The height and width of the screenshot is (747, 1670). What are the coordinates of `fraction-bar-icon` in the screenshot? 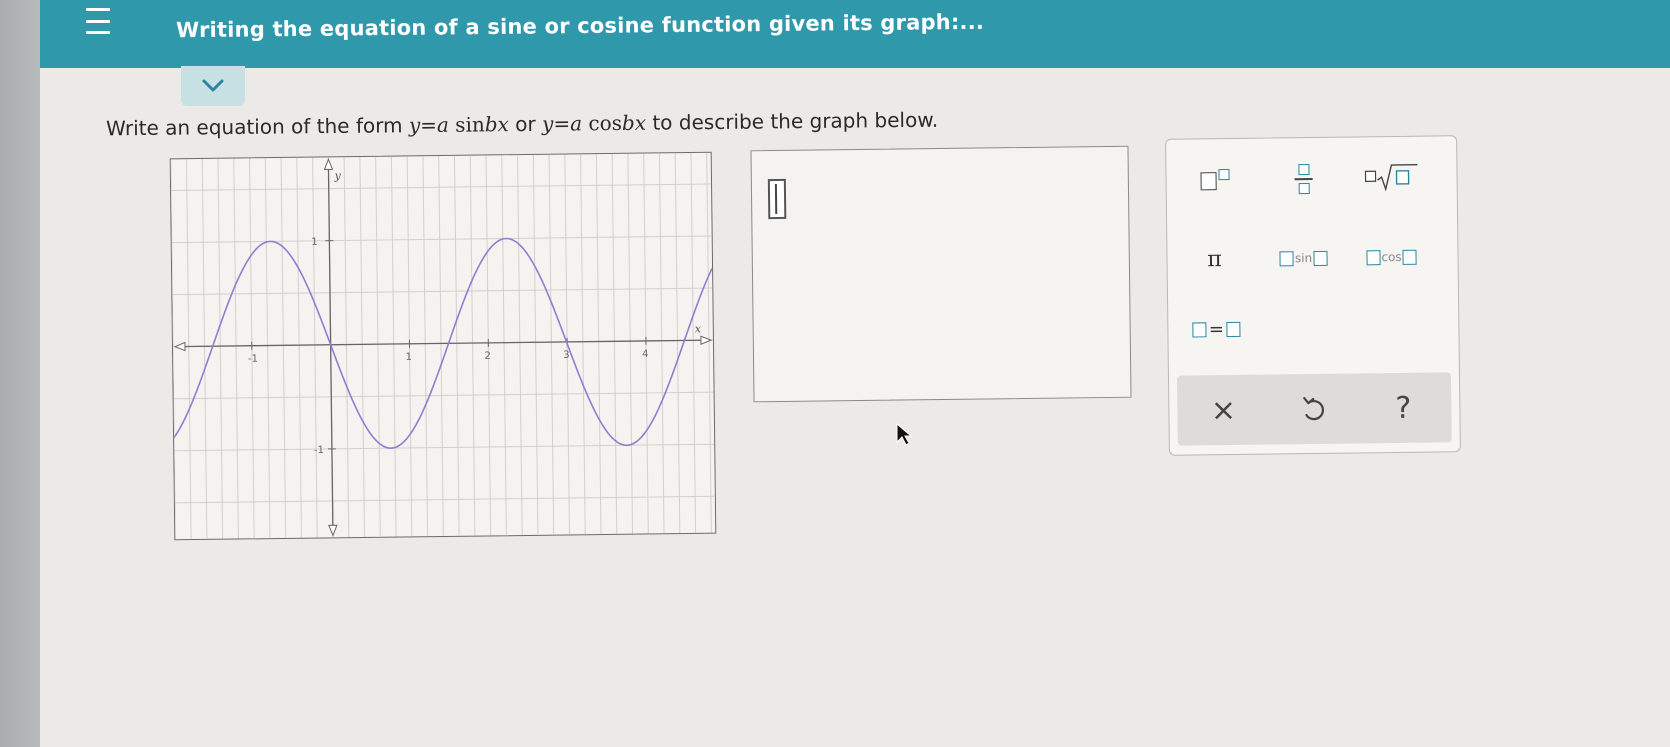 It's located at (1303, 179).